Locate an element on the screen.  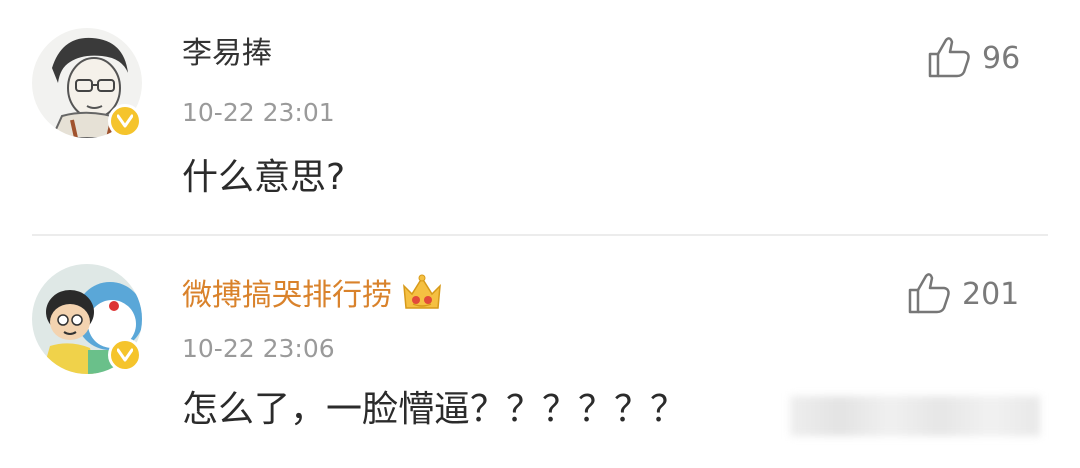
username: 李易捧 is located at coordinates (227, 54).